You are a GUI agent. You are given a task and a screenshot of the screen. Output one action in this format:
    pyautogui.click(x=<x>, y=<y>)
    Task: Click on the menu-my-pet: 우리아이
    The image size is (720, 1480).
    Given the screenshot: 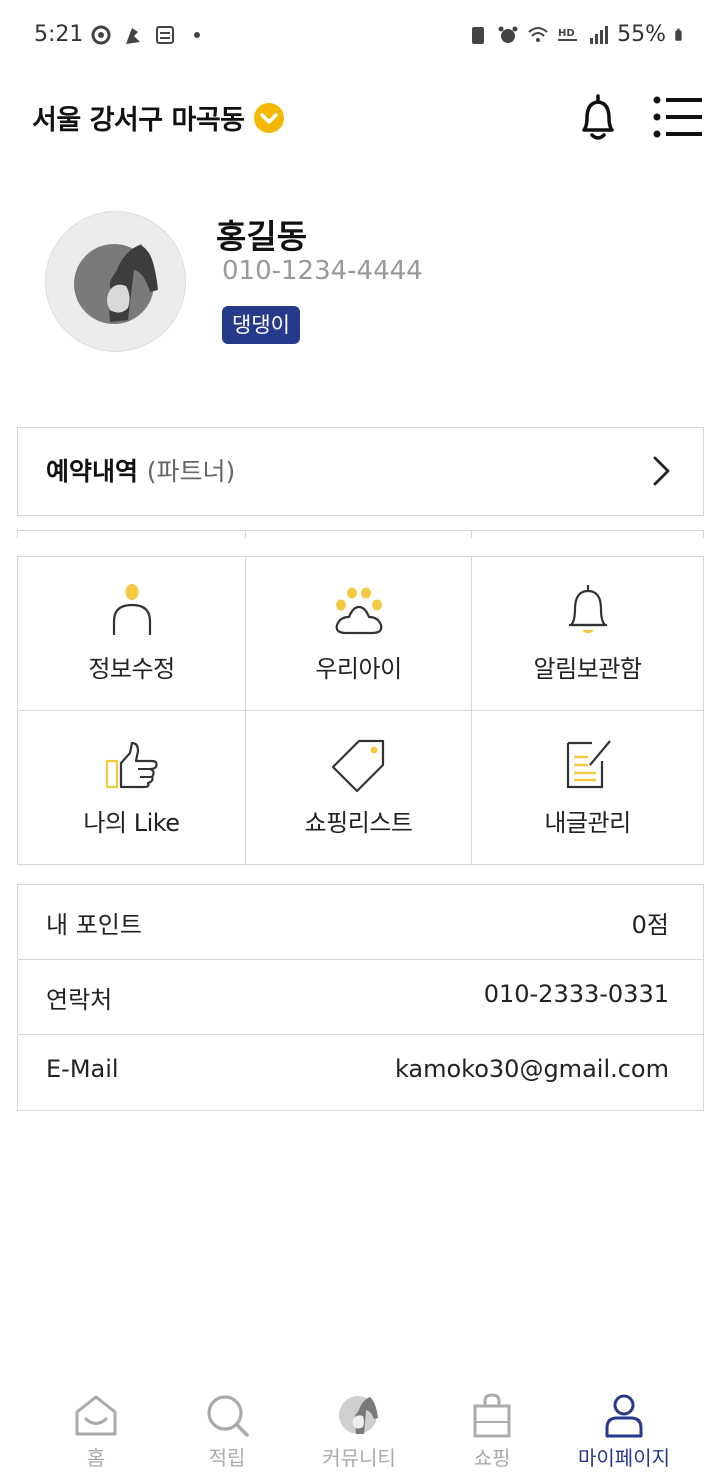 What is the action you would take?
    pyautogui.click(x=359, y=634)
    